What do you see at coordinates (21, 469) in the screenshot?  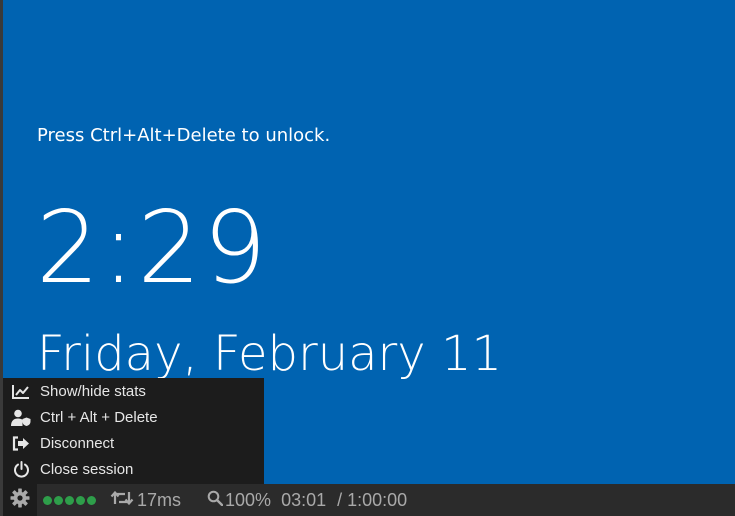 I see `power-icon` at bounding box center [21, 469].